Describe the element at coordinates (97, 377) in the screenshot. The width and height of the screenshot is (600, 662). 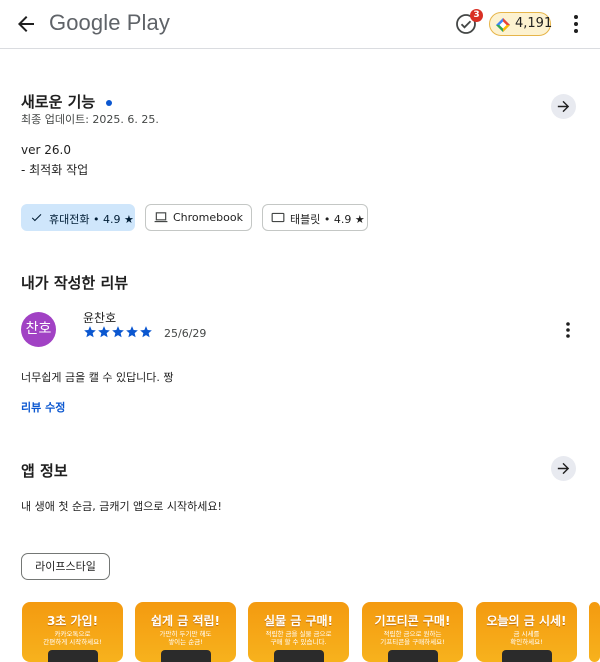
I see `review-text: 너무쉽게 금을 캘 수 있답니다. 짱` at that location.